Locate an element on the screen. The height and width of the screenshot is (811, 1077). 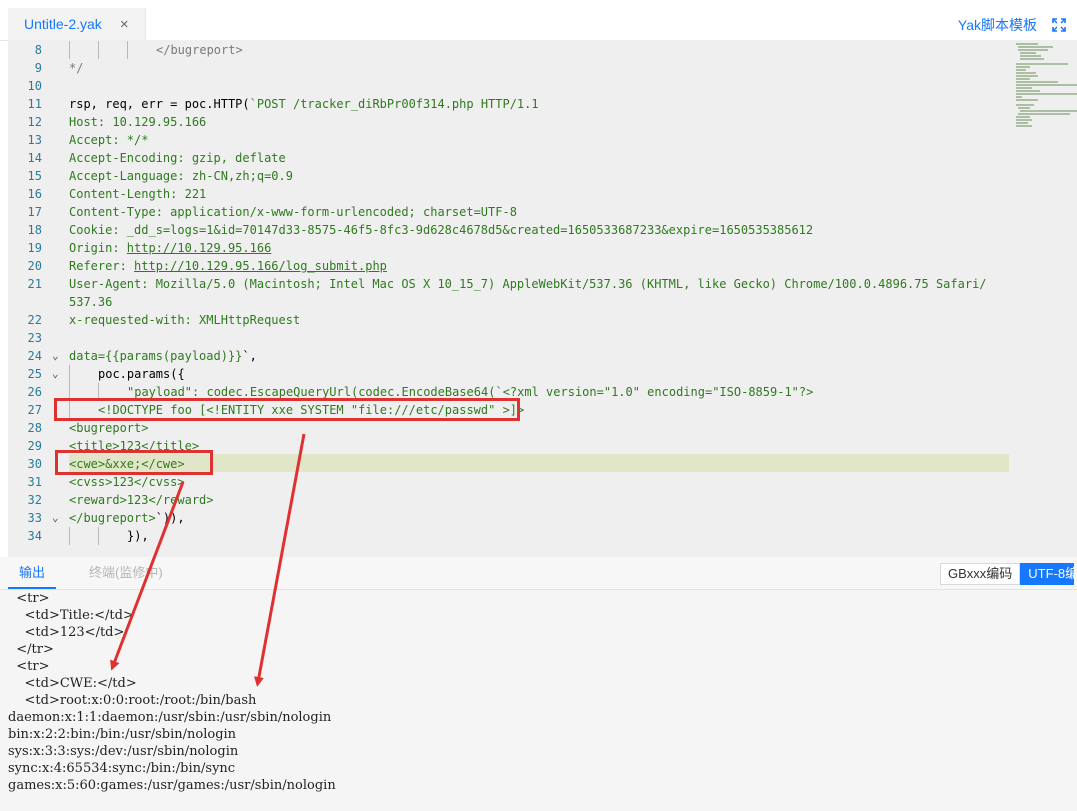
top-strip is located at coordinates (538, 4).